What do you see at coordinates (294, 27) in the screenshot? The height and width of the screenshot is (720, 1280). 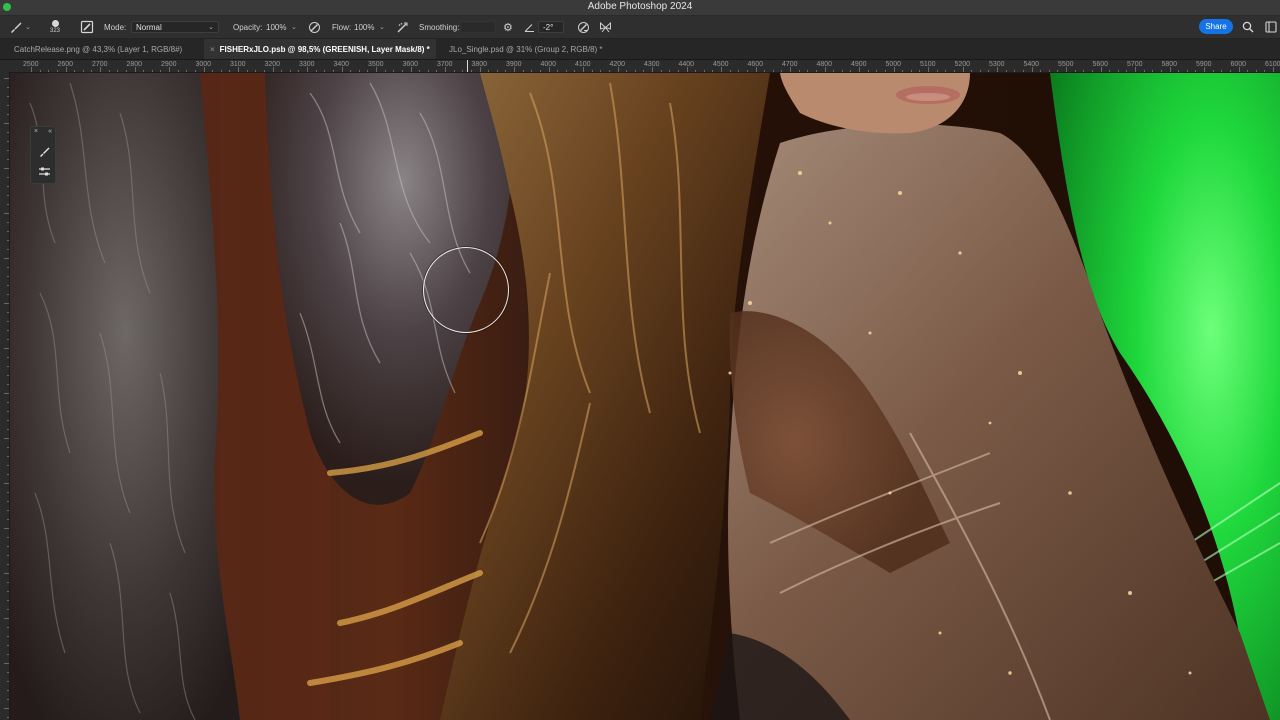 I see `opacity-dropdown-chevron-icon: ⌄` at bounding box center [294, 27].